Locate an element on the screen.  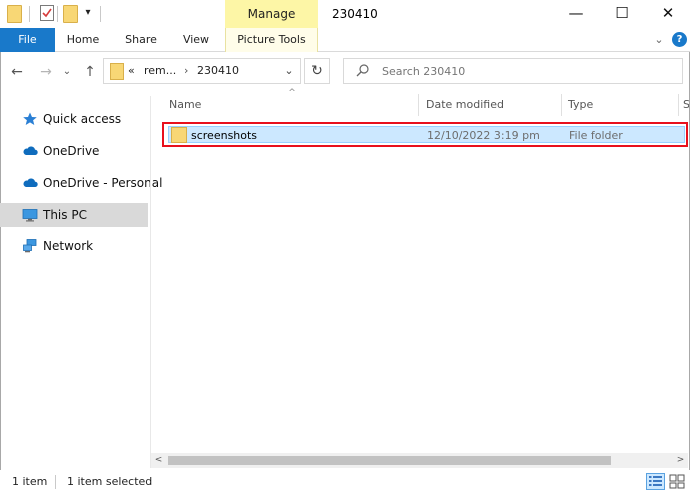
search-icon is located at coordinates (363, 71).